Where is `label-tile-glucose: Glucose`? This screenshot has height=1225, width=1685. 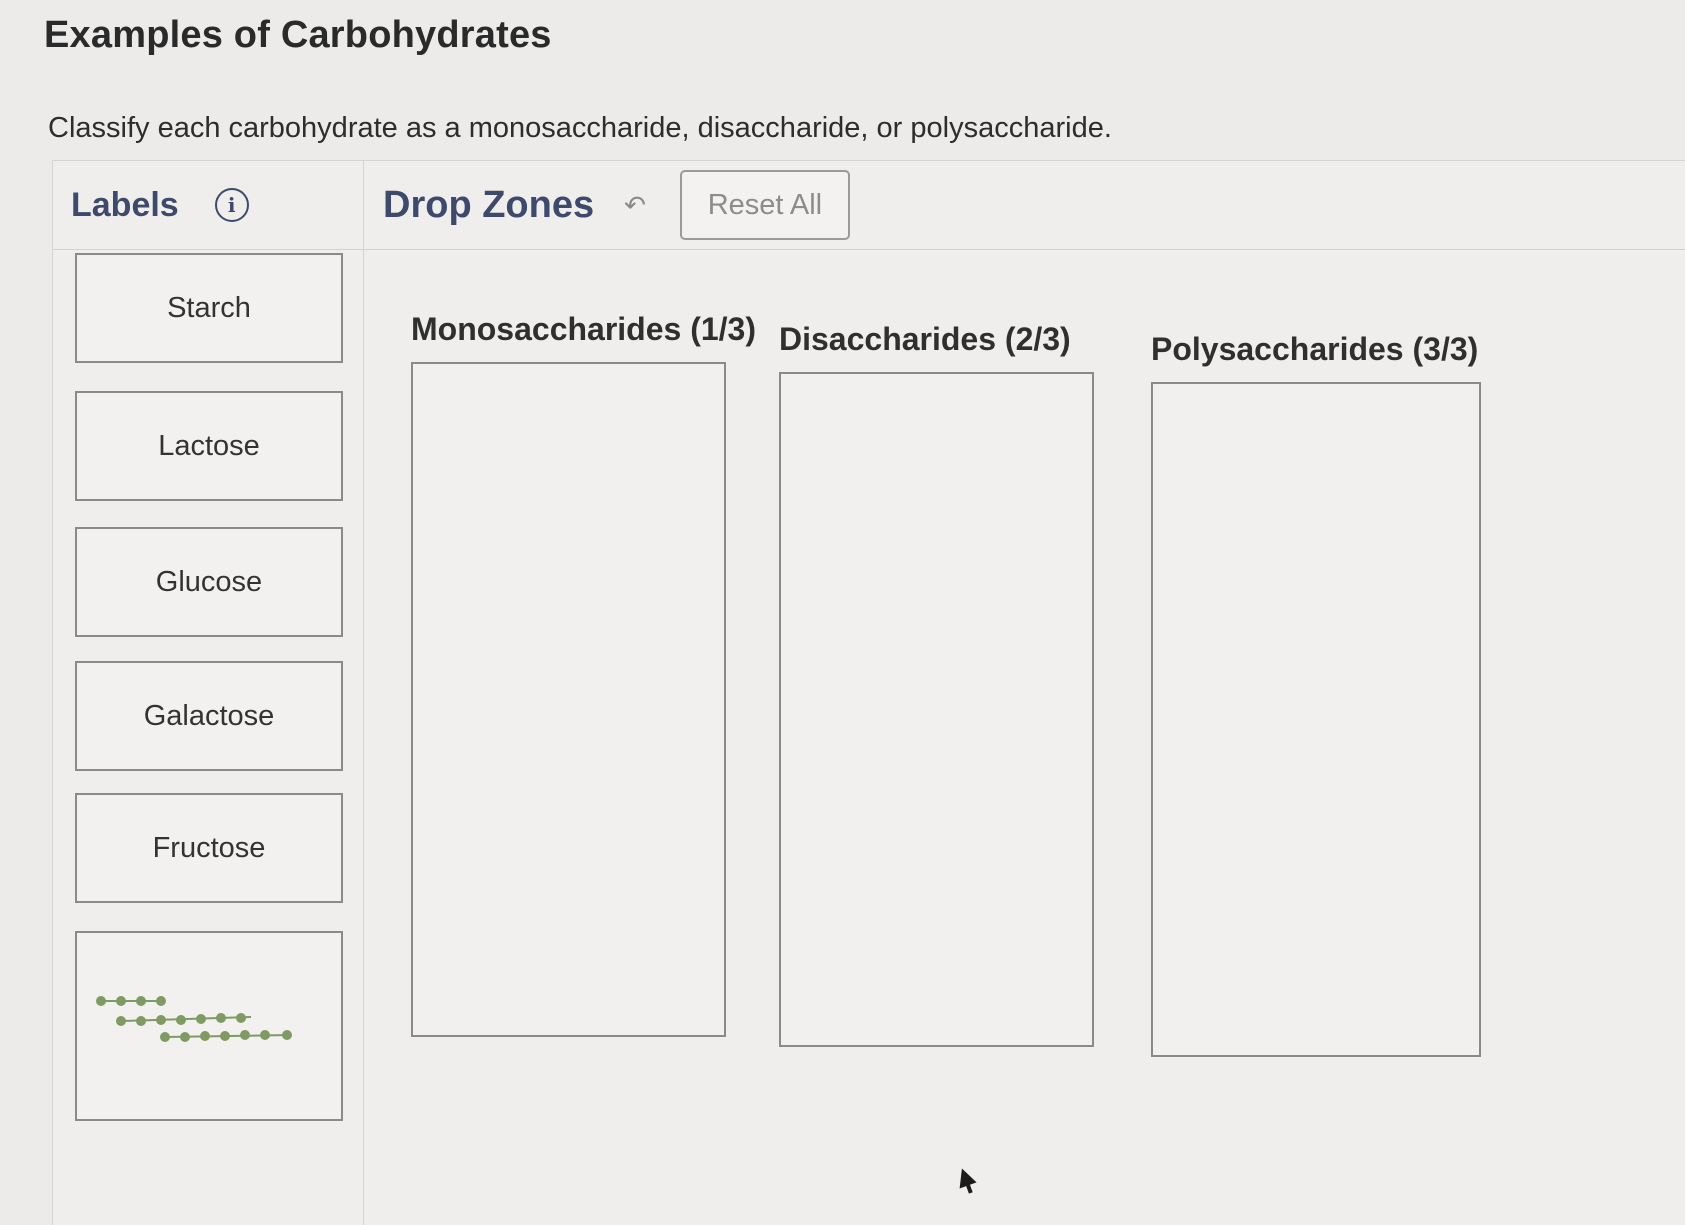 label-tile-glucose: Glucose is located at coordinates (209, 582).